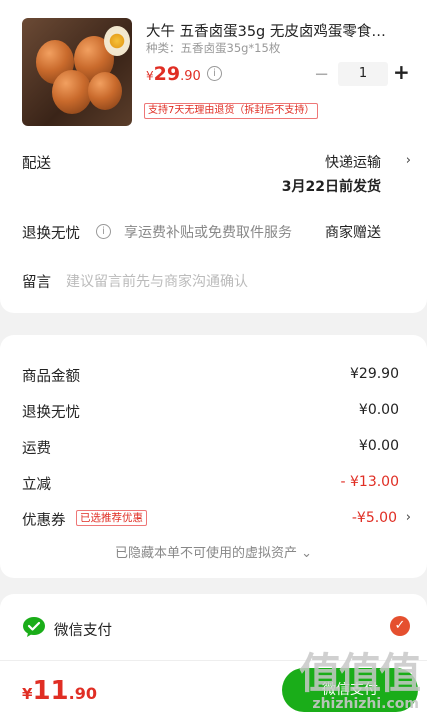 The height and width of the screenshot is (720, 427). I want to click on watermark-logo: 值值值, so click(359, 673).